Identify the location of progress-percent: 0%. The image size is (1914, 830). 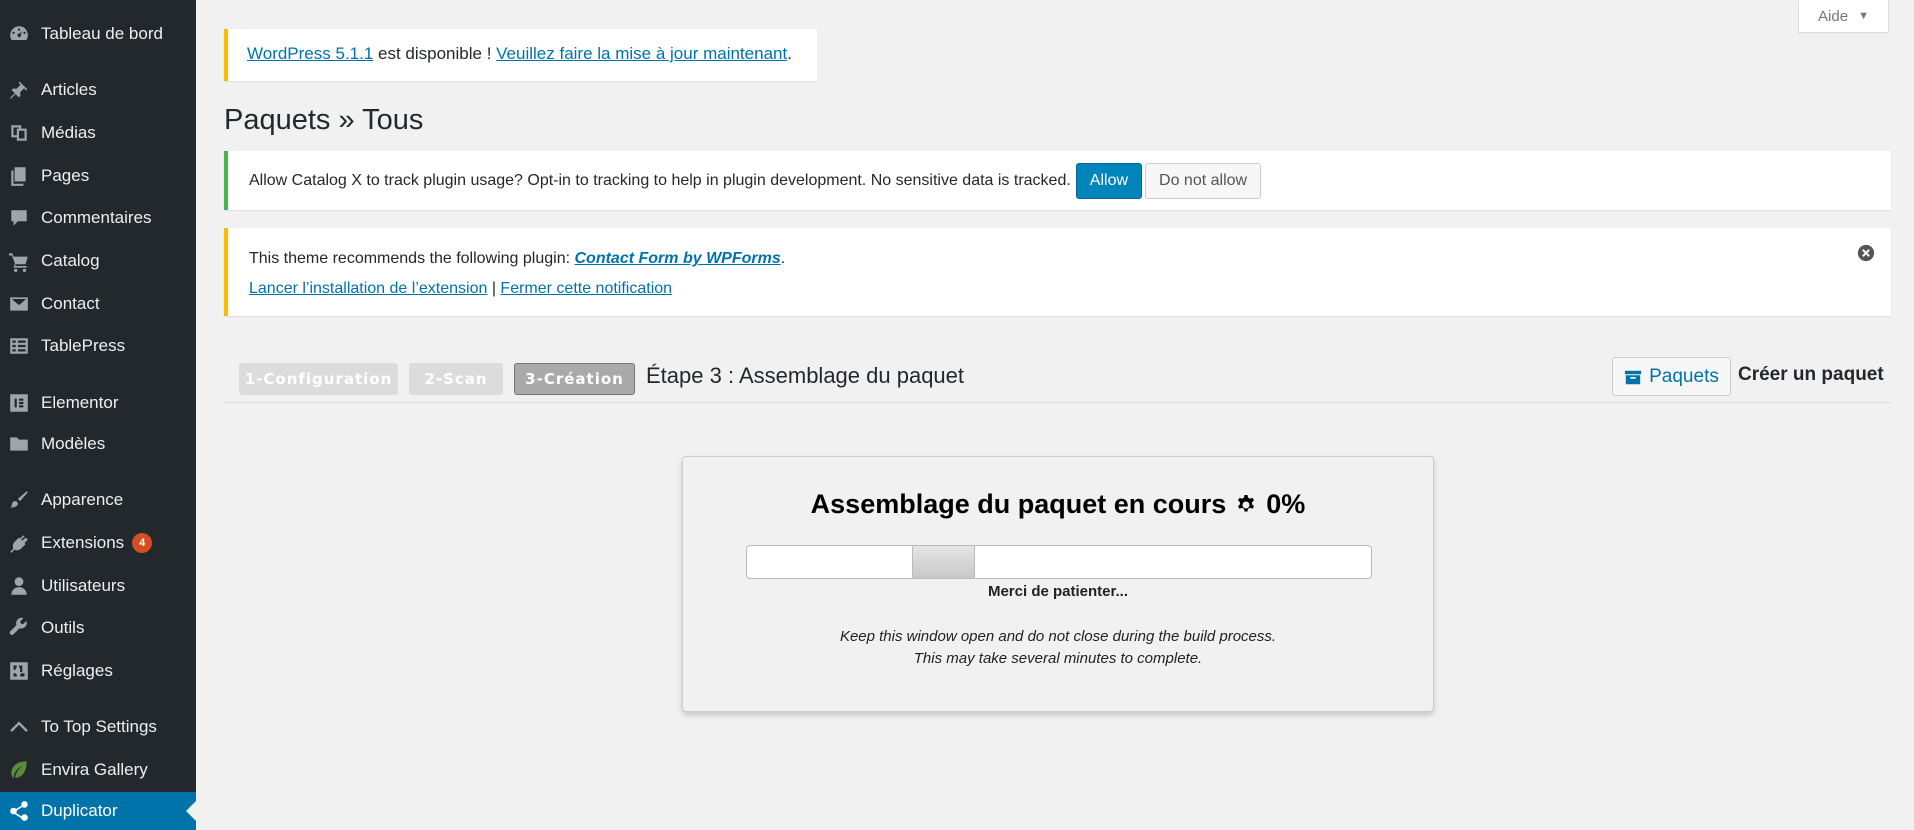
(1286, 504).